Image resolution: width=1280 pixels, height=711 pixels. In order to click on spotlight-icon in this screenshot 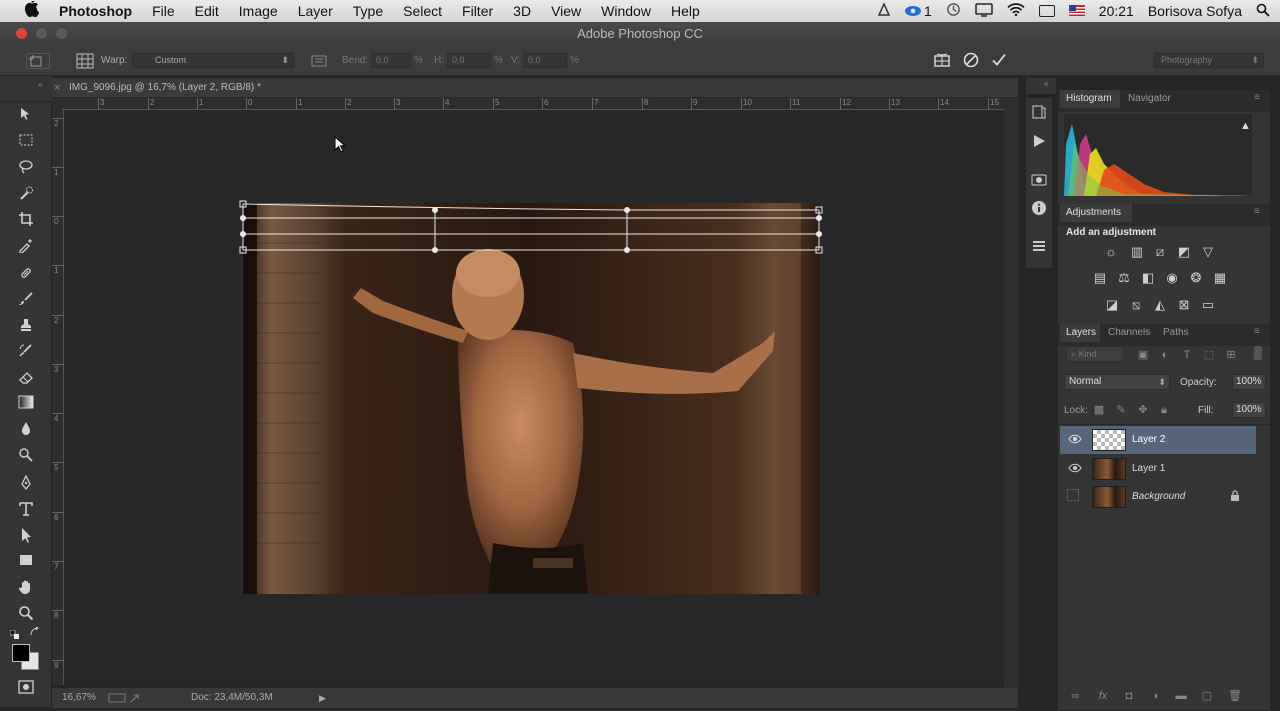, I will do `click(1263, 11)`.